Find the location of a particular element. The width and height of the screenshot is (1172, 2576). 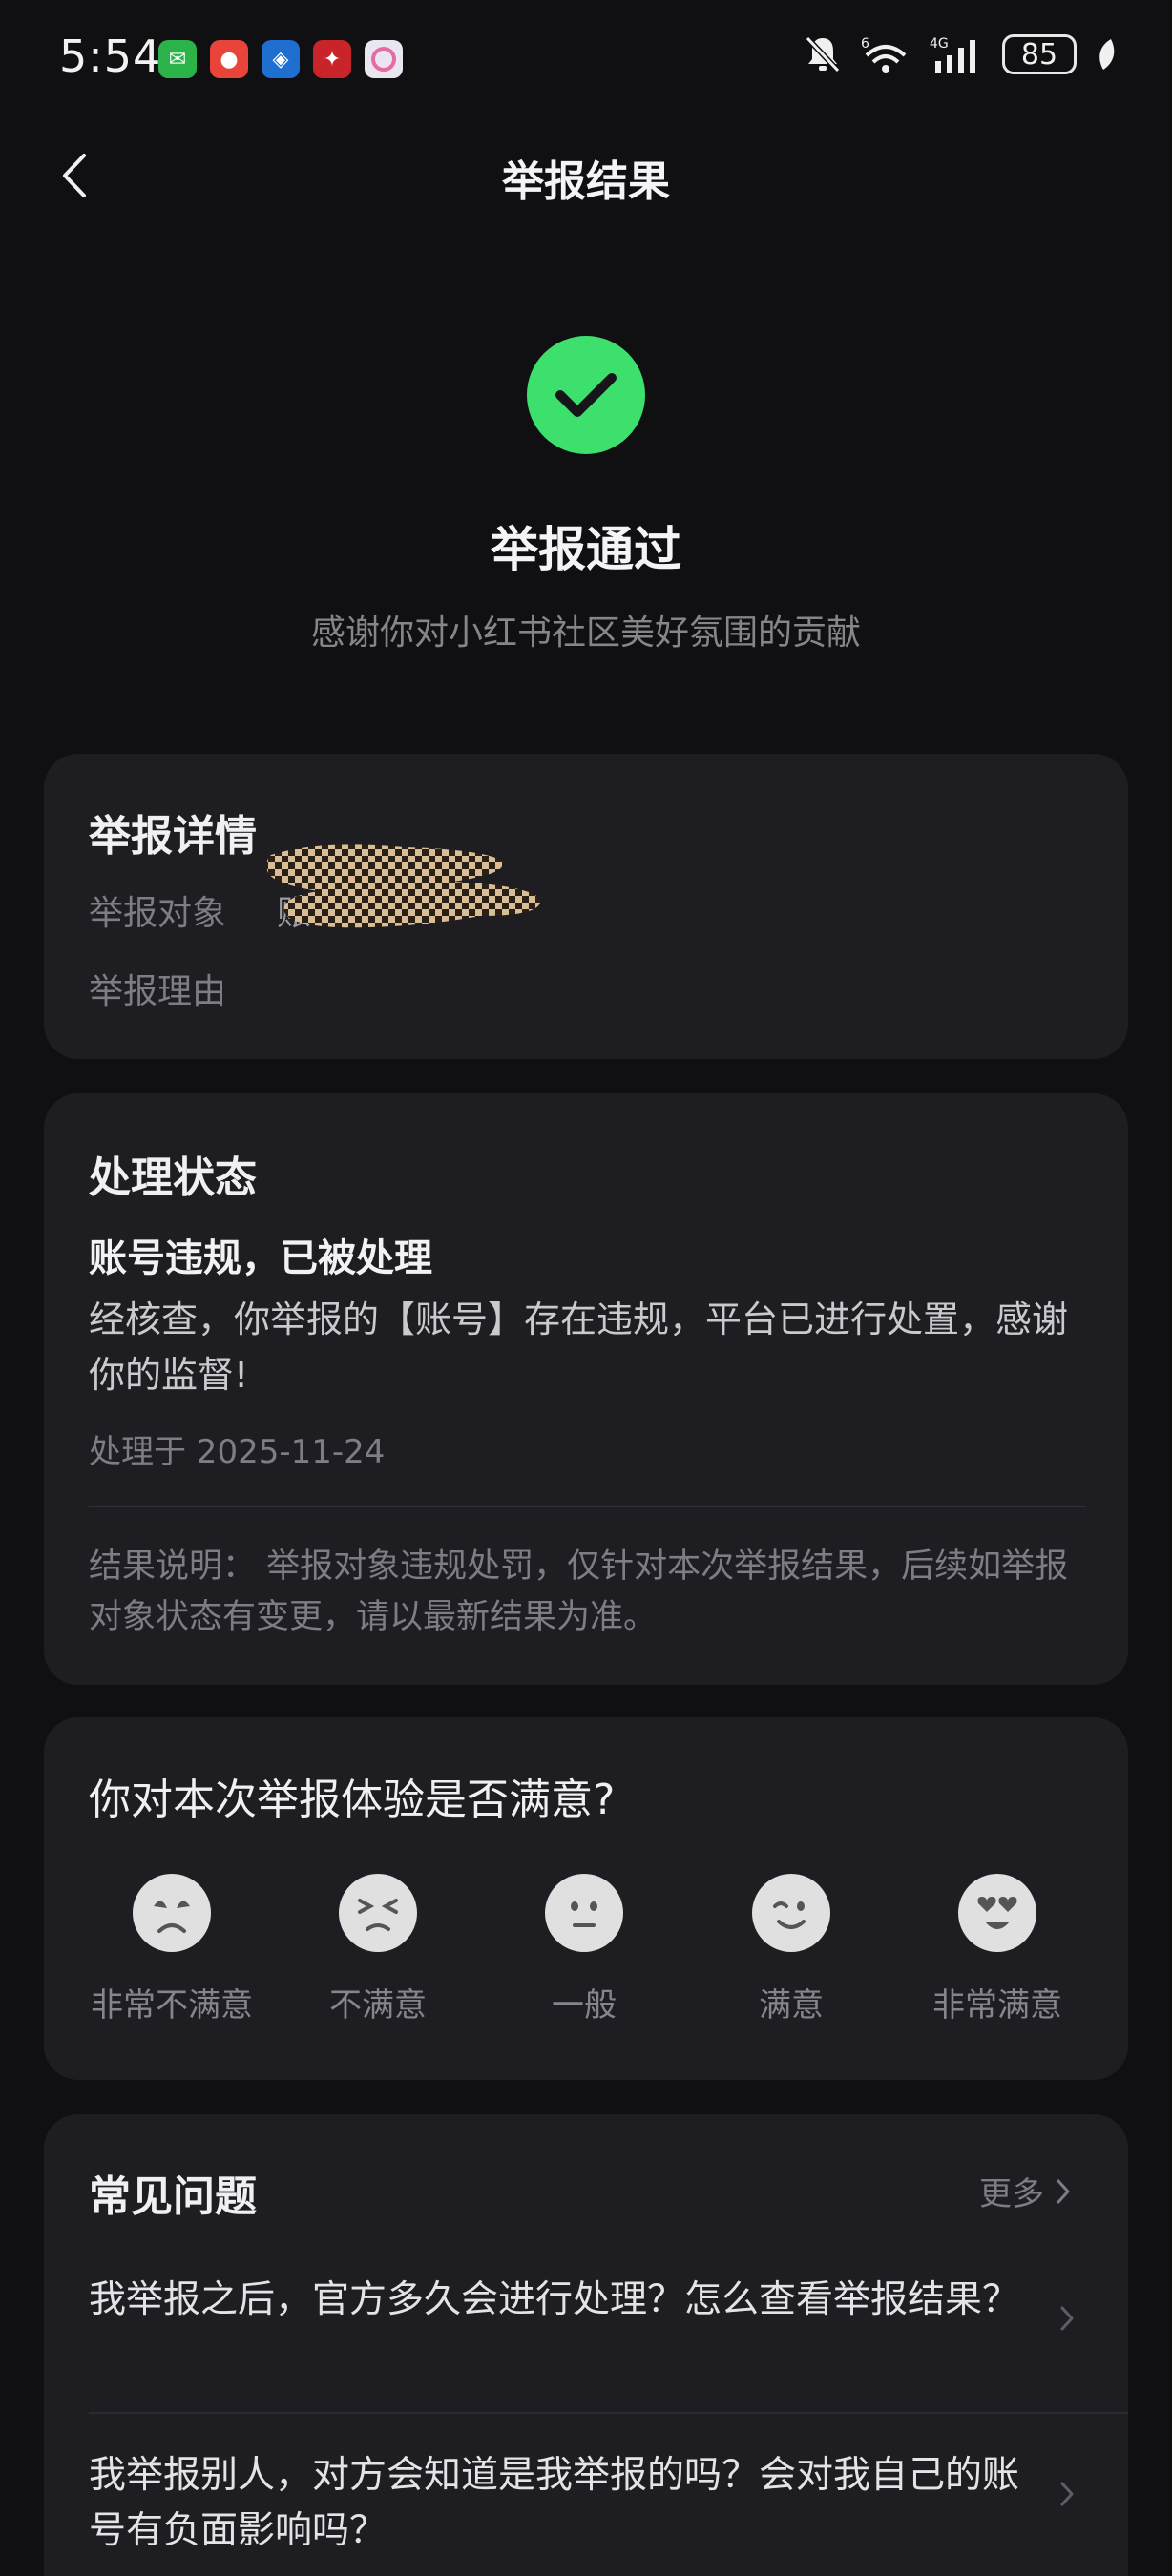

status-time: 5:54 is located at coordinates (110, 56).